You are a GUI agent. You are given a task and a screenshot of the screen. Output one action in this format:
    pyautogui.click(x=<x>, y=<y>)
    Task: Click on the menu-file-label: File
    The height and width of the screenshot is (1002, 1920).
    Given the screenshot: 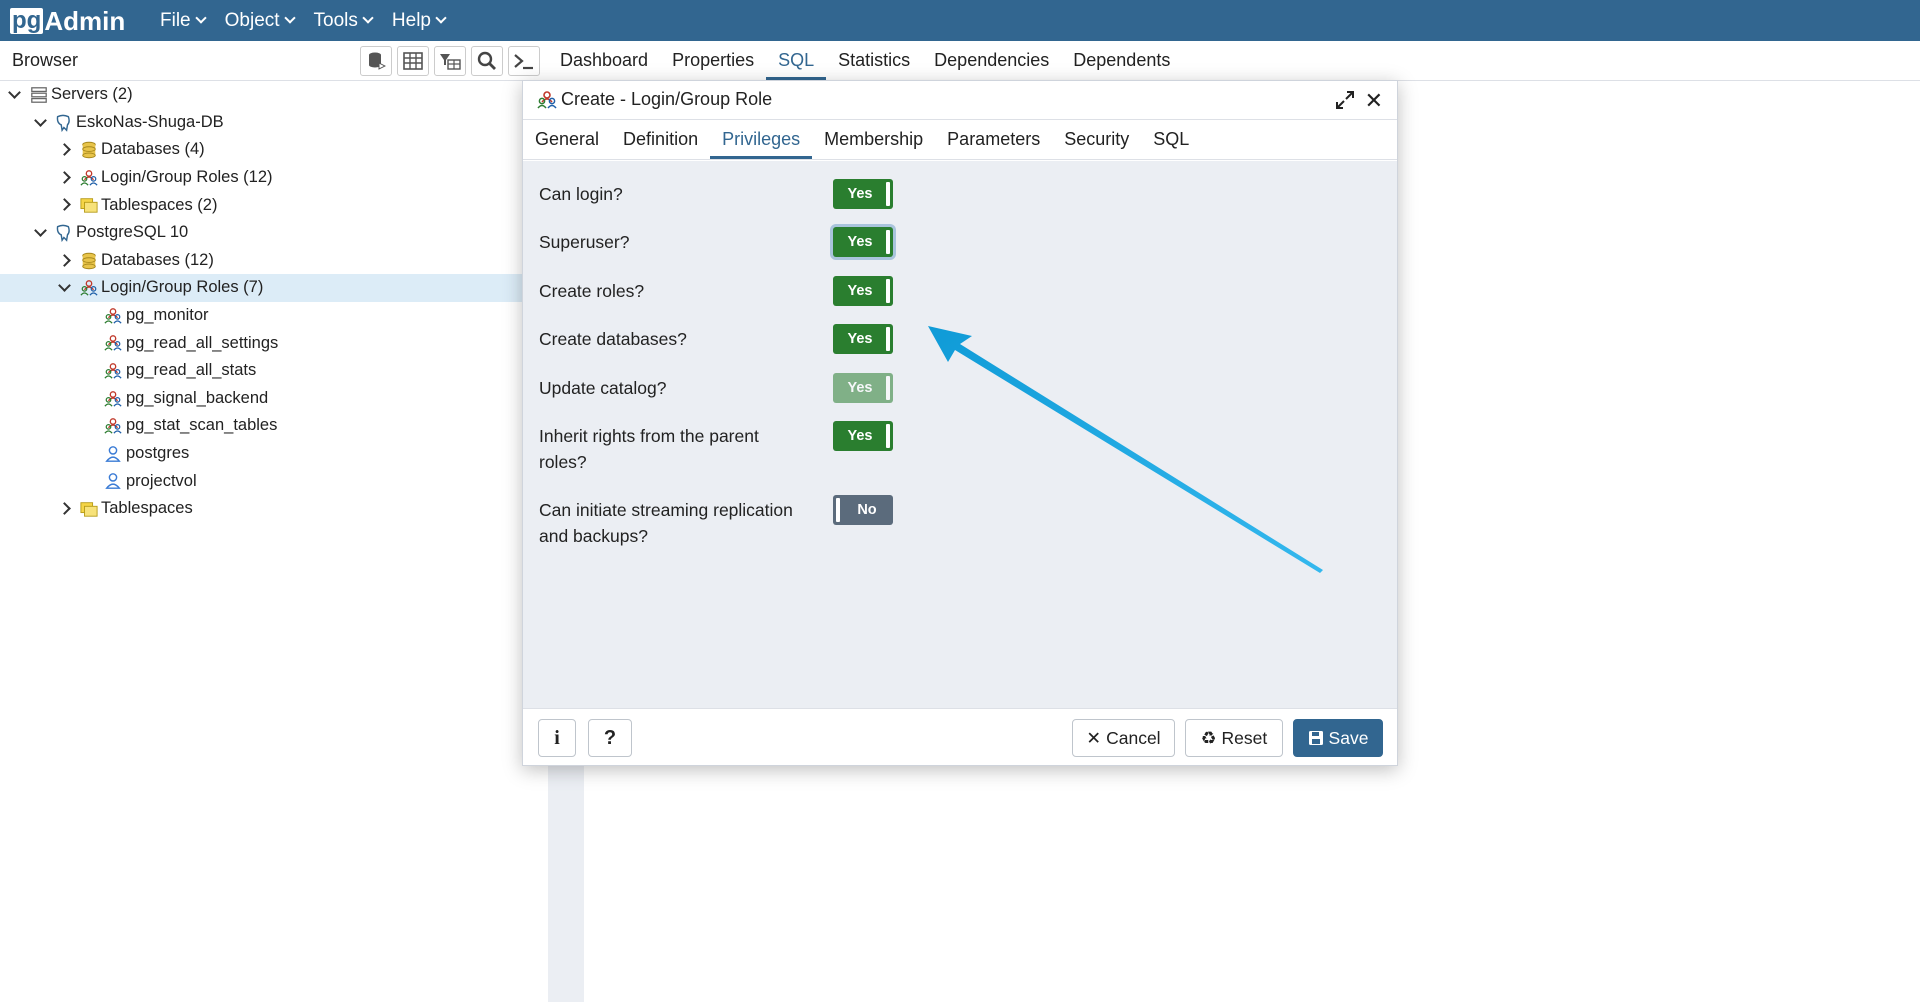 What is the action you would take?
    pyautogui.click(x=175, y=20)
    